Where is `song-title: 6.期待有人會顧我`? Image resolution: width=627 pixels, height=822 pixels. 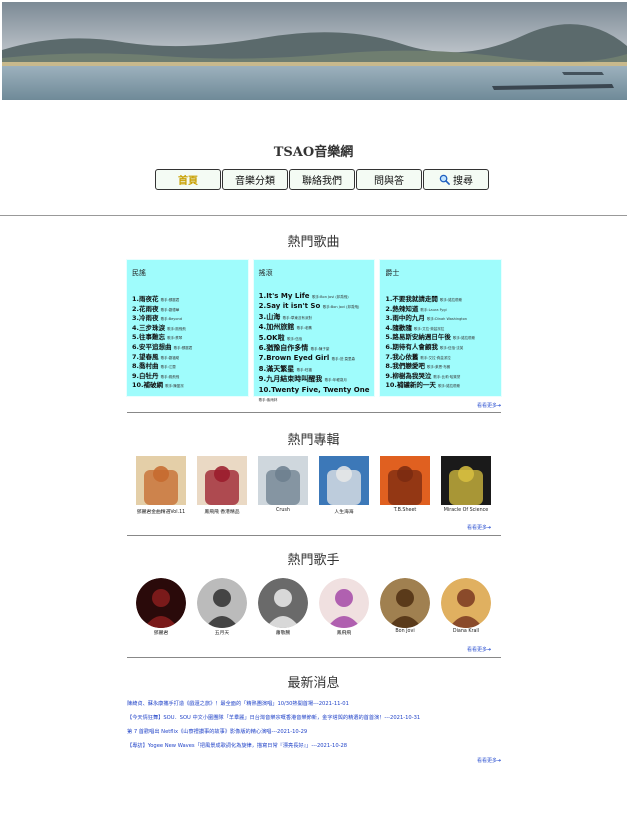
song-title: 6.期待有人會顧我 is located at coordinates (411, 347).